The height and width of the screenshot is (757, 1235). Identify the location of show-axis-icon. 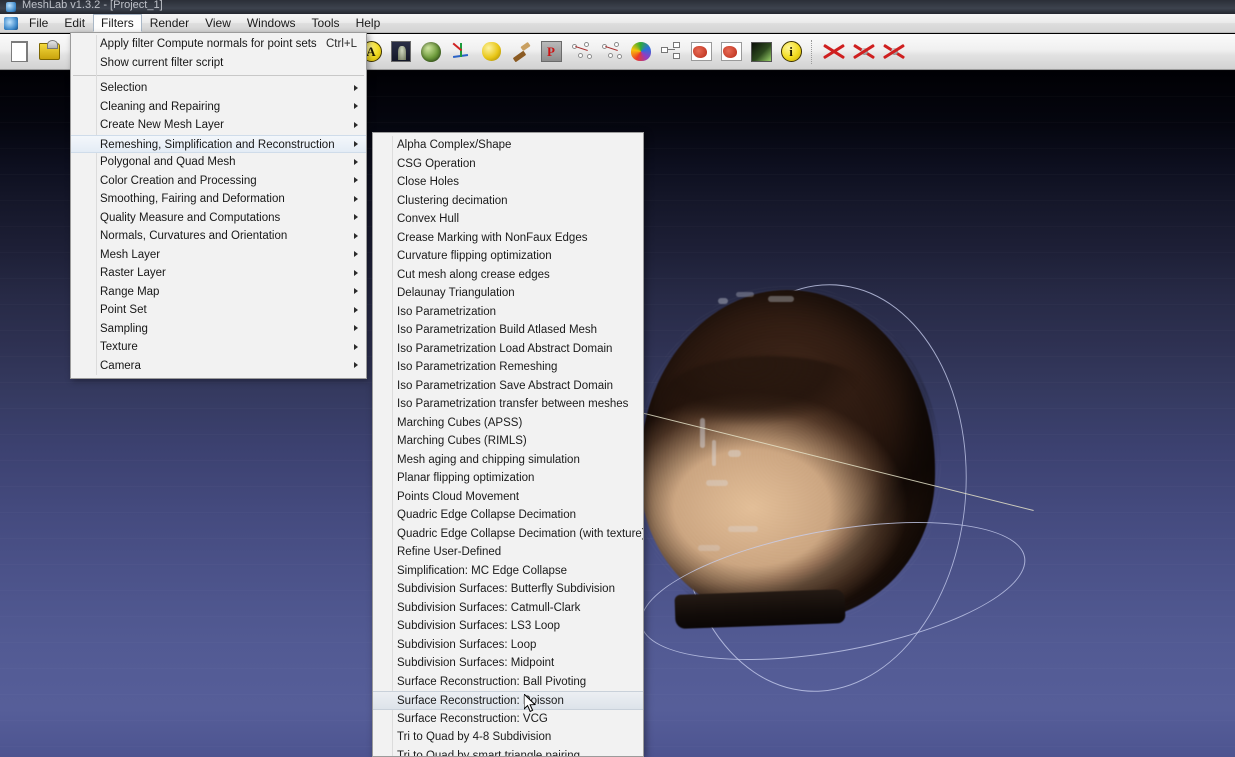
(461, 52).